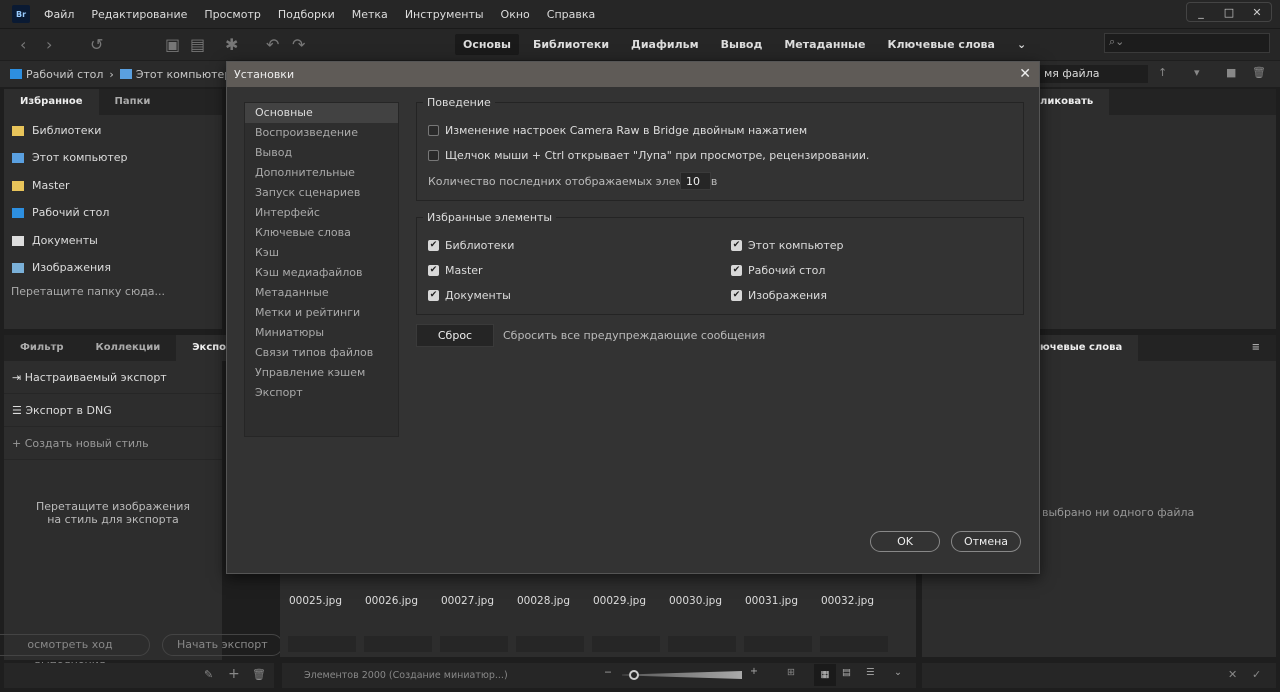 This screenshot has width=1280, height=692. I want to click on maximize-button: □, so click(1229, 12).